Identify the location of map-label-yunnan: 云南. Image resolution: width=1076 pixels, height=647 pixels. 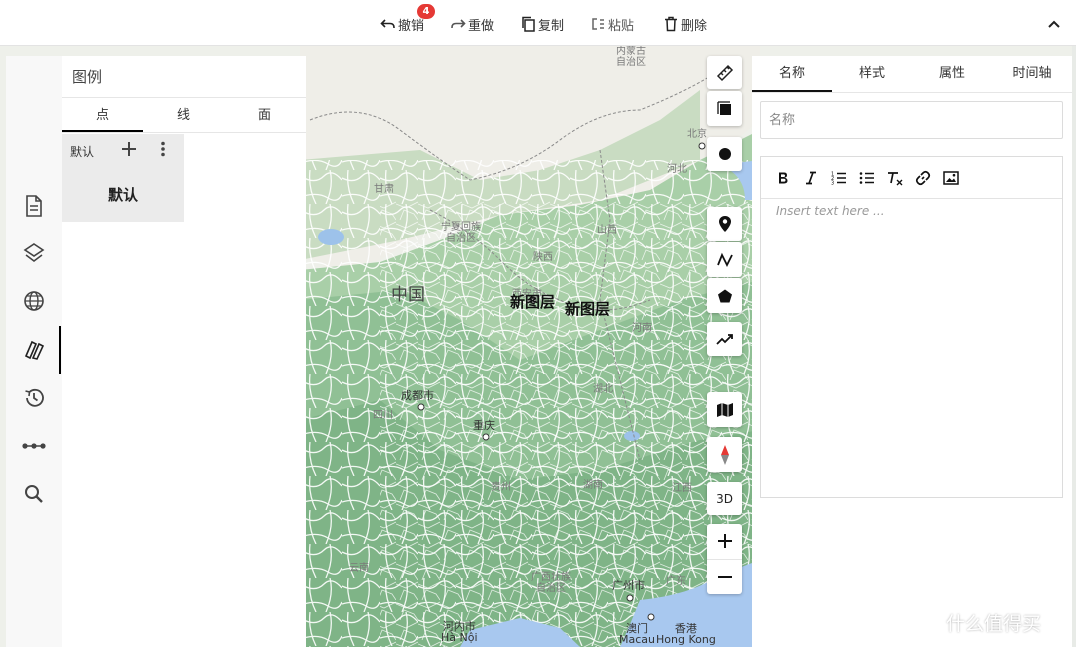
(359, 568).